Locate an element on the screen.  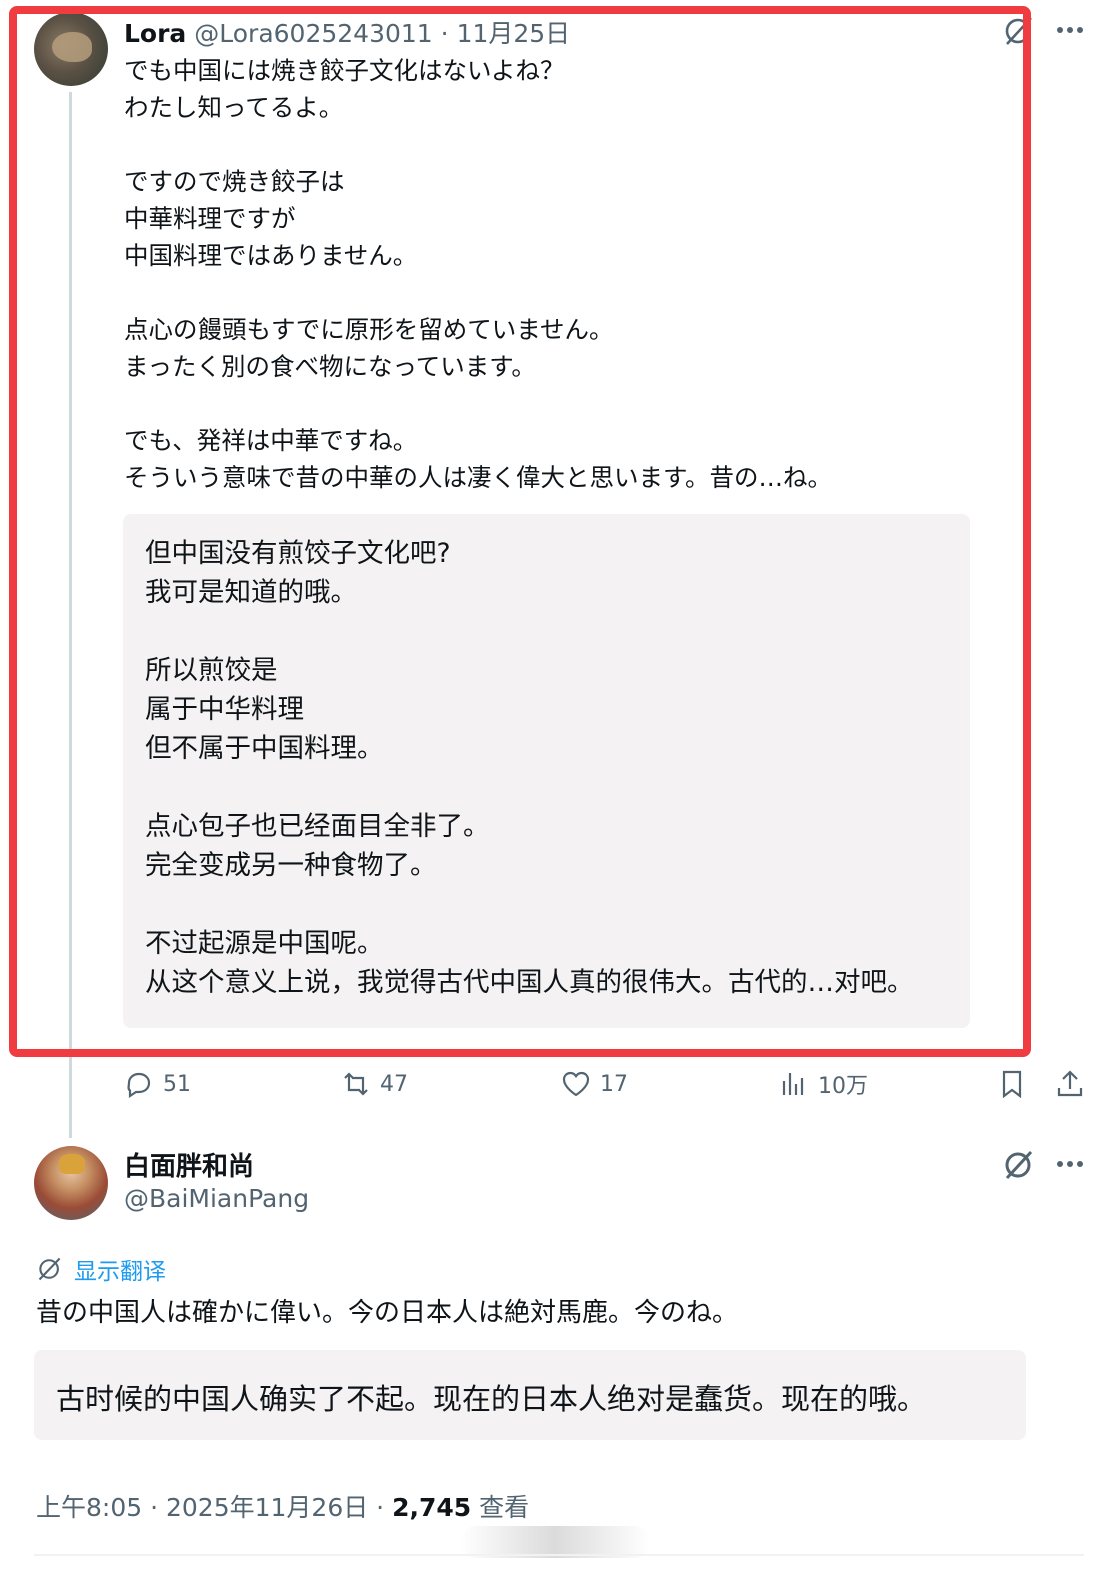
tweet2-views-count: 2,745 is located at coordinates (432, 1507).